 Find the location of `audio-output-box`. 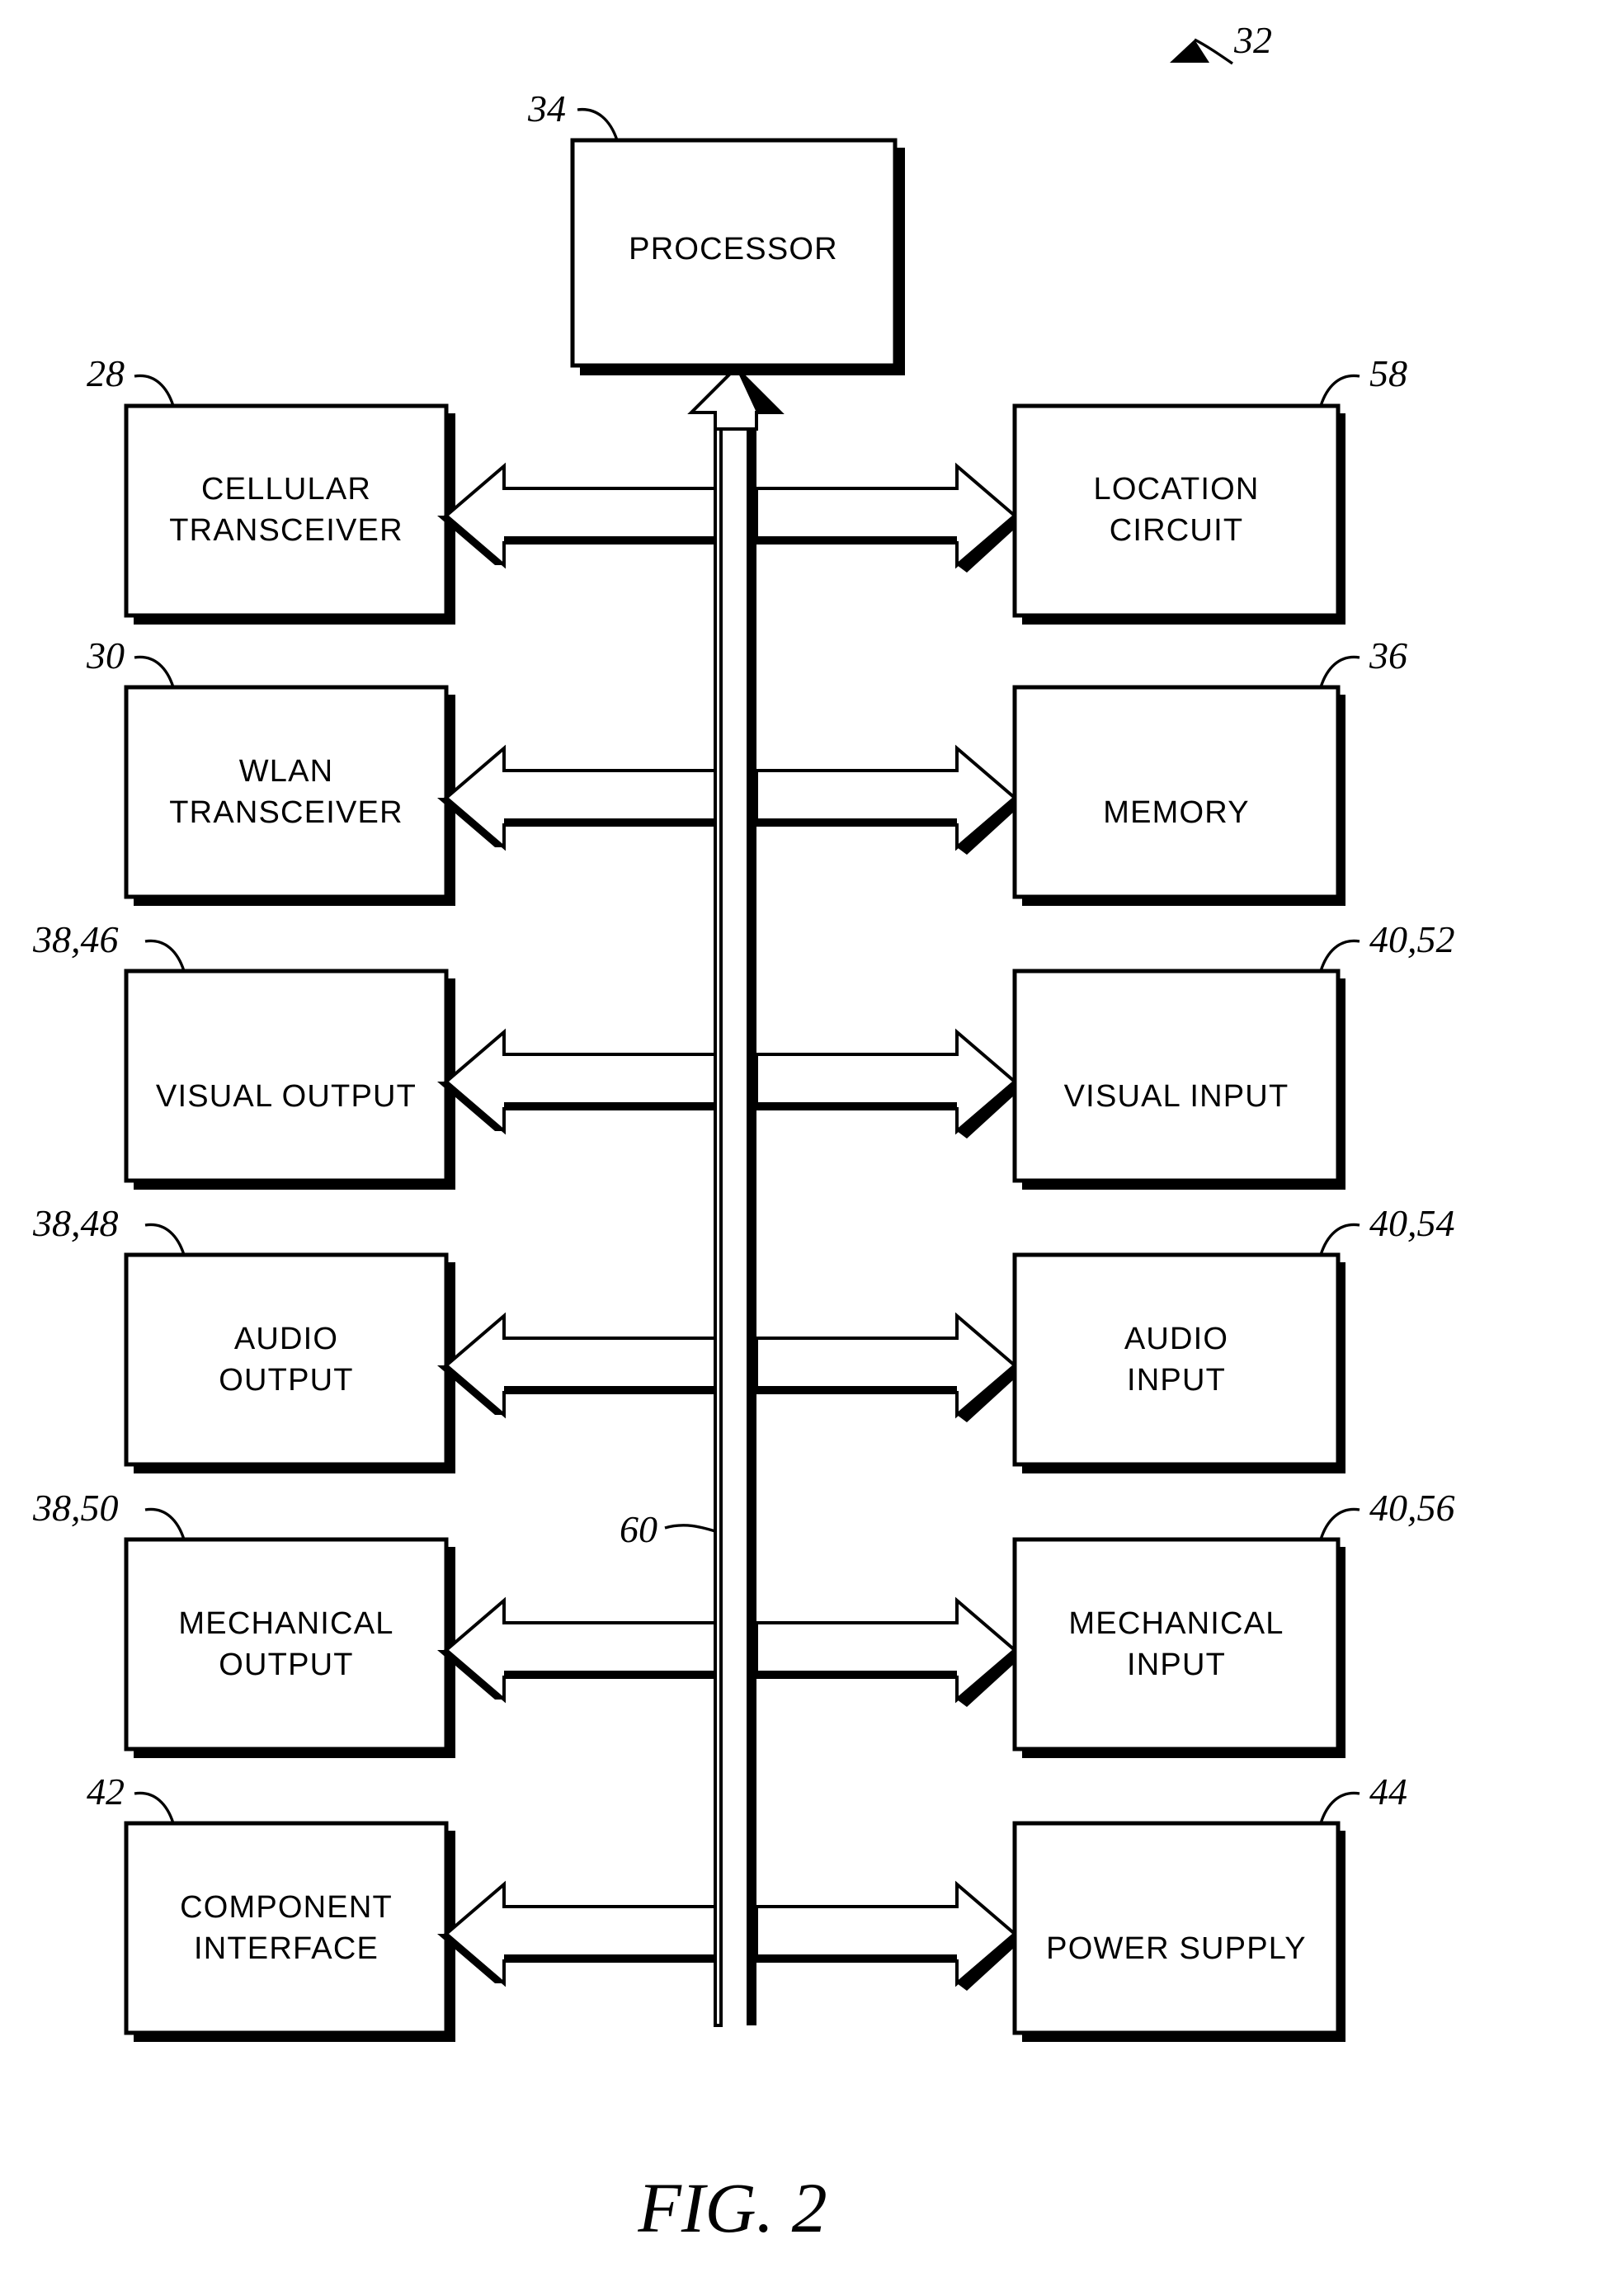

audio-output-box is located at coordinates (286, 1359).